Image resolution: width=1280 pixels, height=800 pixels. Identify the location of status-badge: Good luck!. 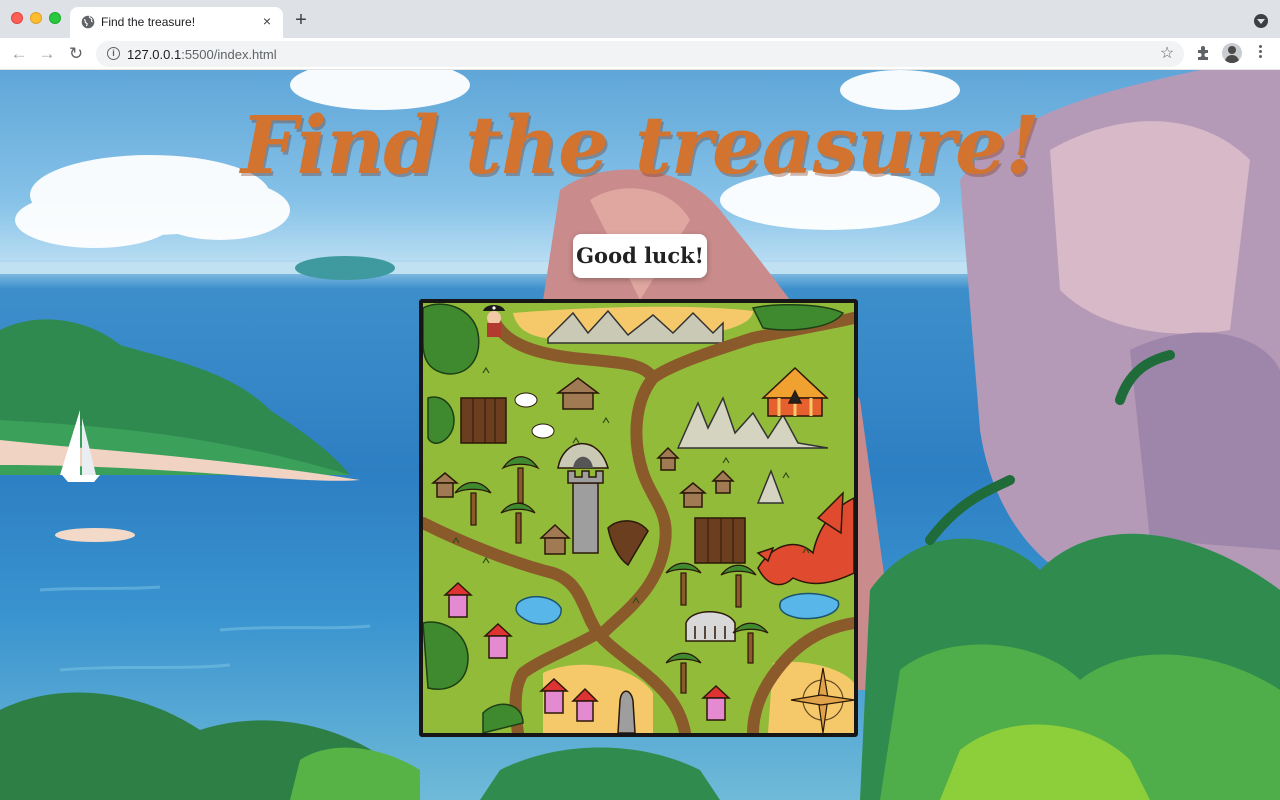
(640, 256).